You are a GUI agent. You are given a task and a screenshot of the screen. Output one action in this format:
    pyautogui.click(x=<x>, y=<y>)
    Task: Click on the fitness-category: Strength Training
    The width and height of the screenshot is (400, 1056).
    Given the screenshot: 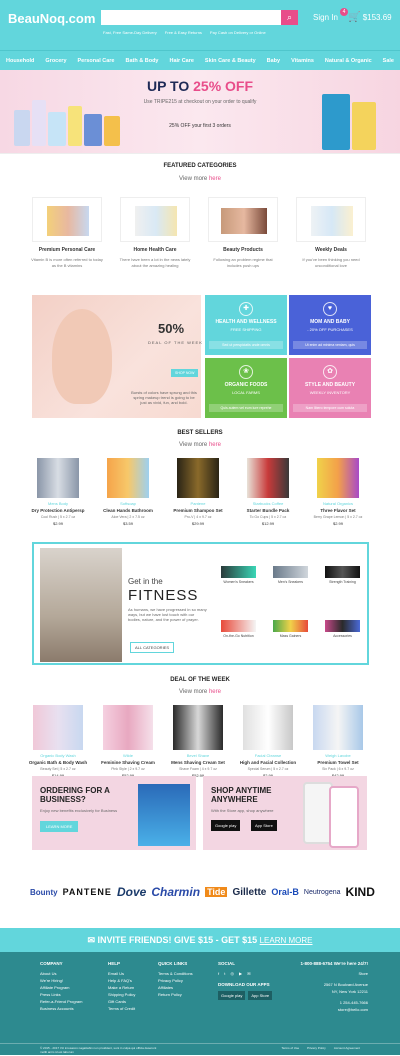 What is the action you would take?
    pyautogui.click(x=342, y=578)
    